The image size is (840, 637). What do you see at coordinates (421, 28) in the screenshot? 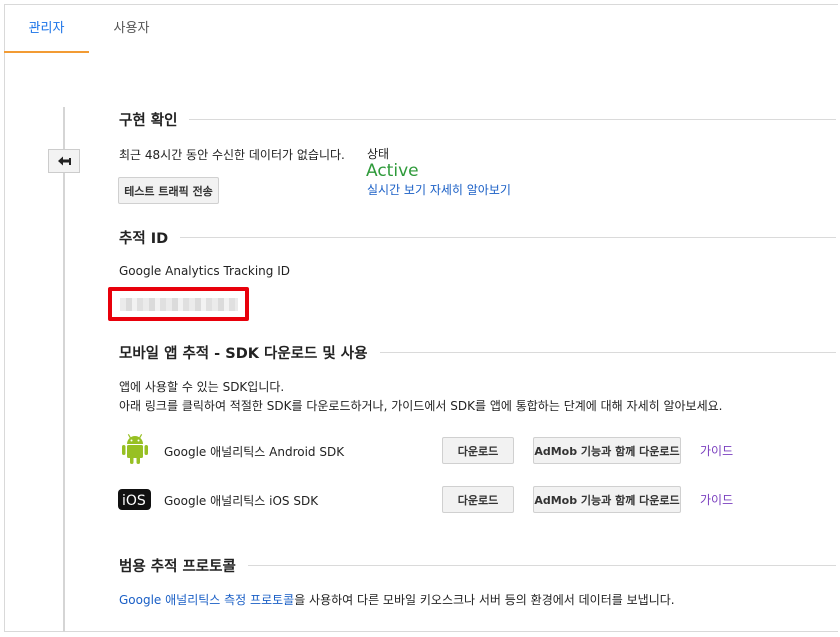
I see `tab-bar: 관리자 사용자` at bounding box center [421, 28].